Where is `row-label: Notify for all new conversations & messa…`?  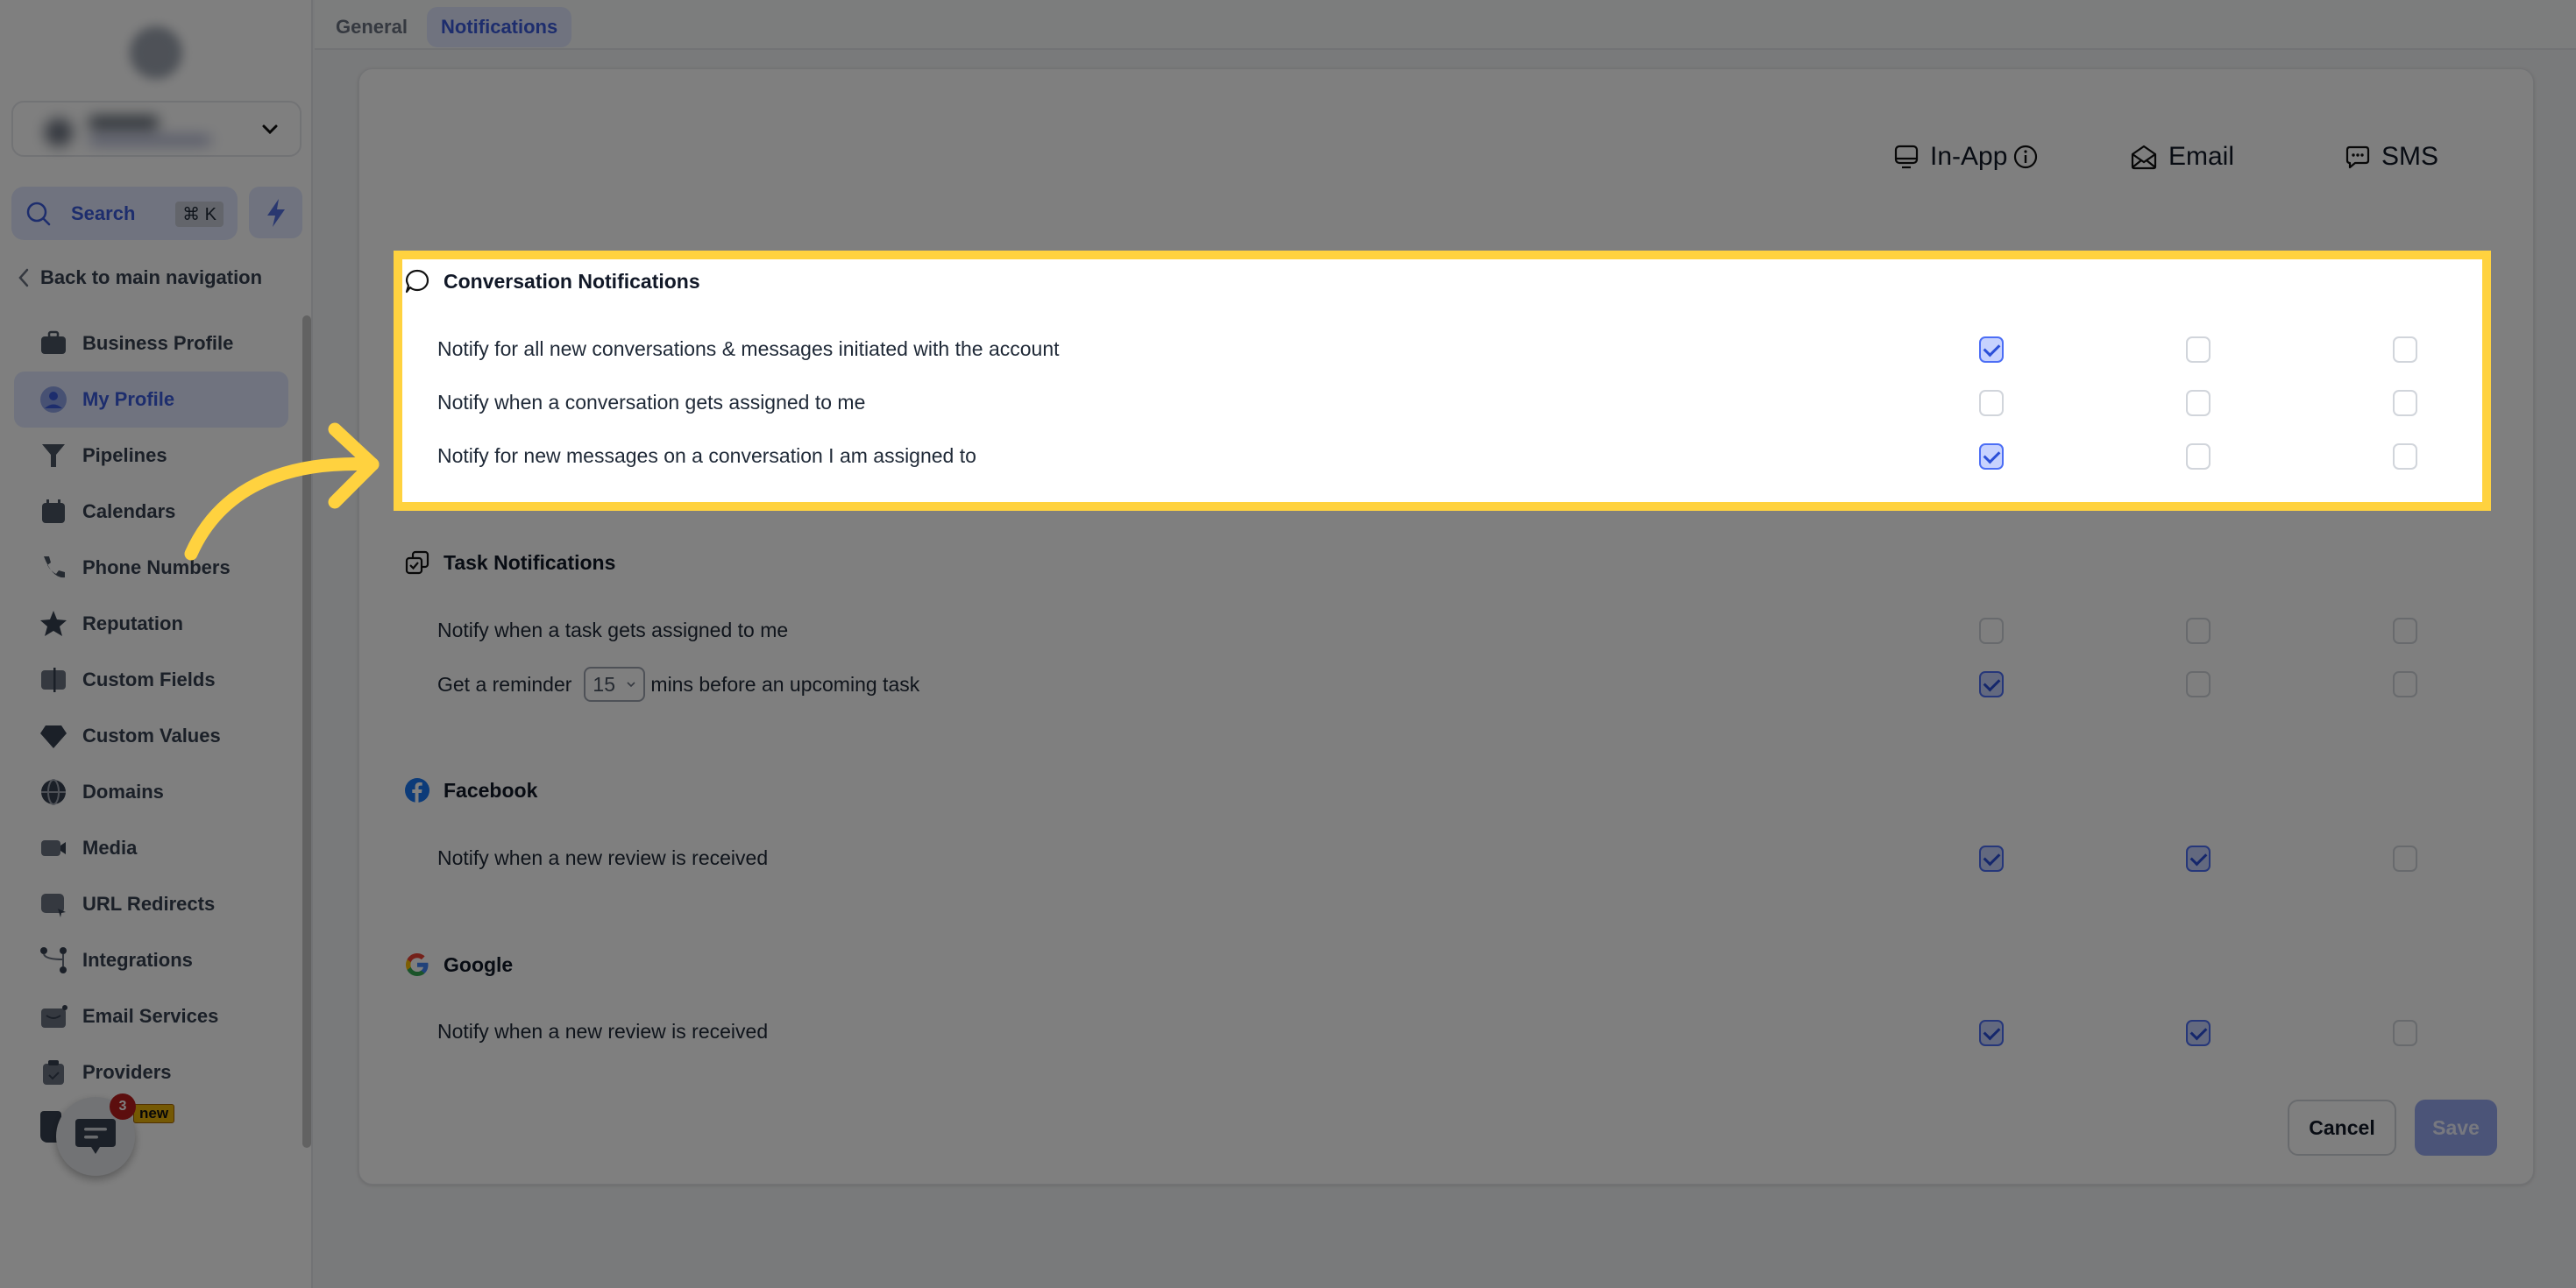
row-label: Notify for all new conversations & messa… is located at coordinates (748, 348).